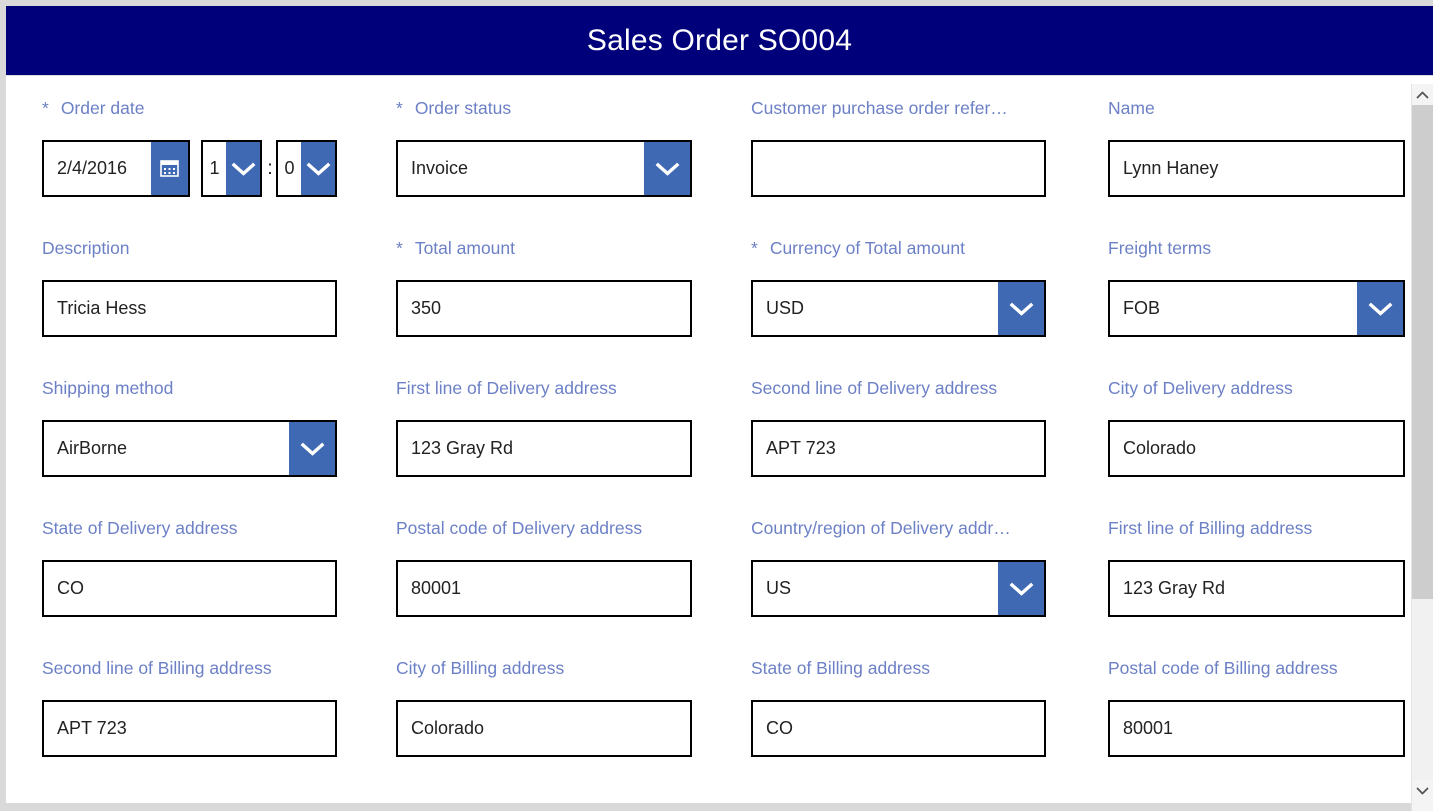 The image size is (1433, 811). I want to click on total-amount-controls: 350, so click(573, 308).